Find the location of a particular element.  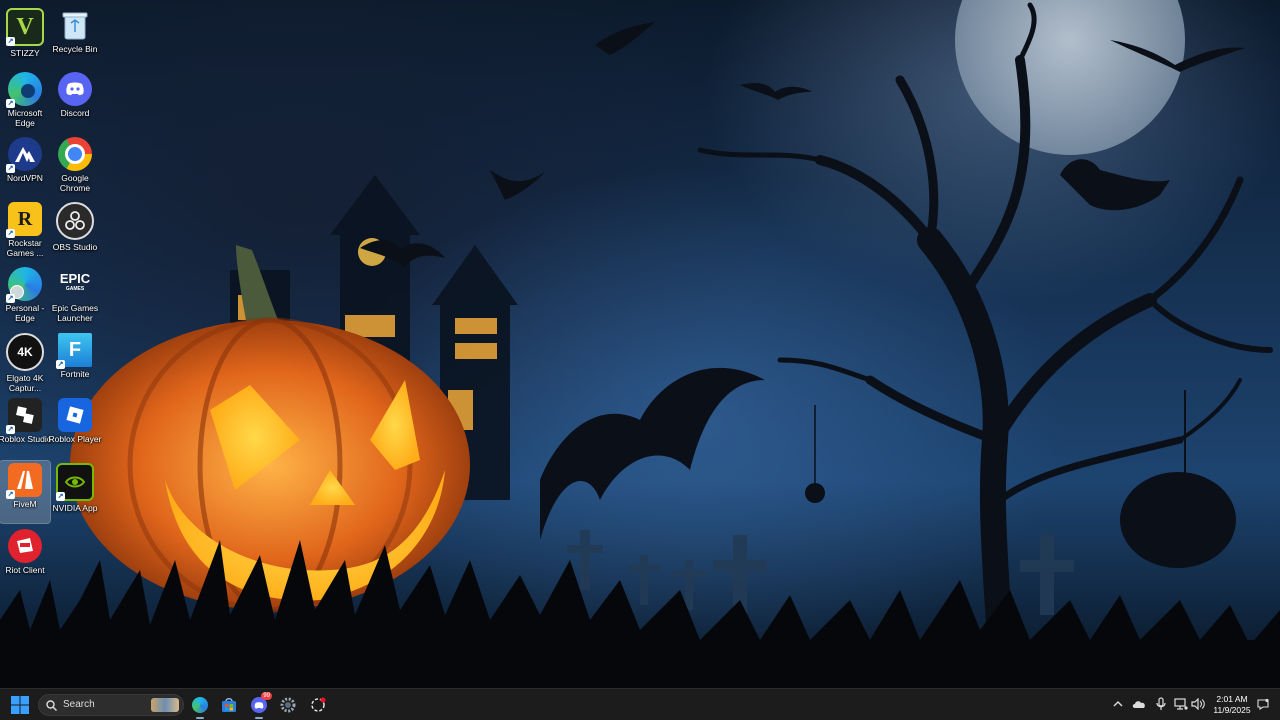

desktop-icon-roblox-studio: ↗ Roblox Studio is located at coordinates (26, 427).